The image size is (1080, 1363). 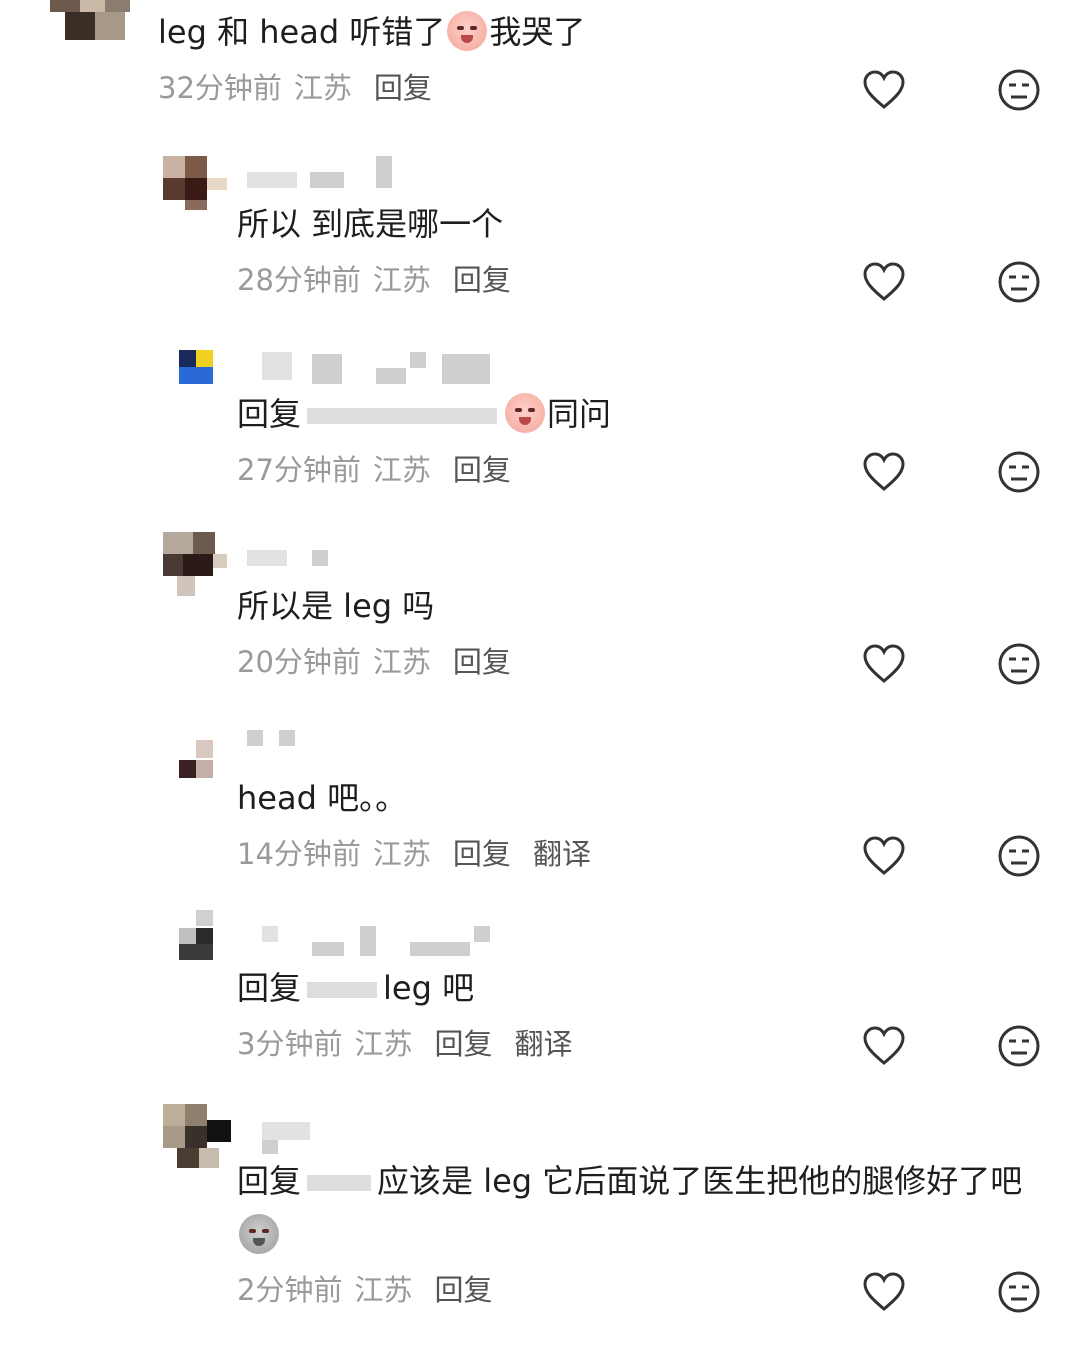 I want to click on comment-meta: 32分钟前 江苏 回复, so click(x=295, y=88).